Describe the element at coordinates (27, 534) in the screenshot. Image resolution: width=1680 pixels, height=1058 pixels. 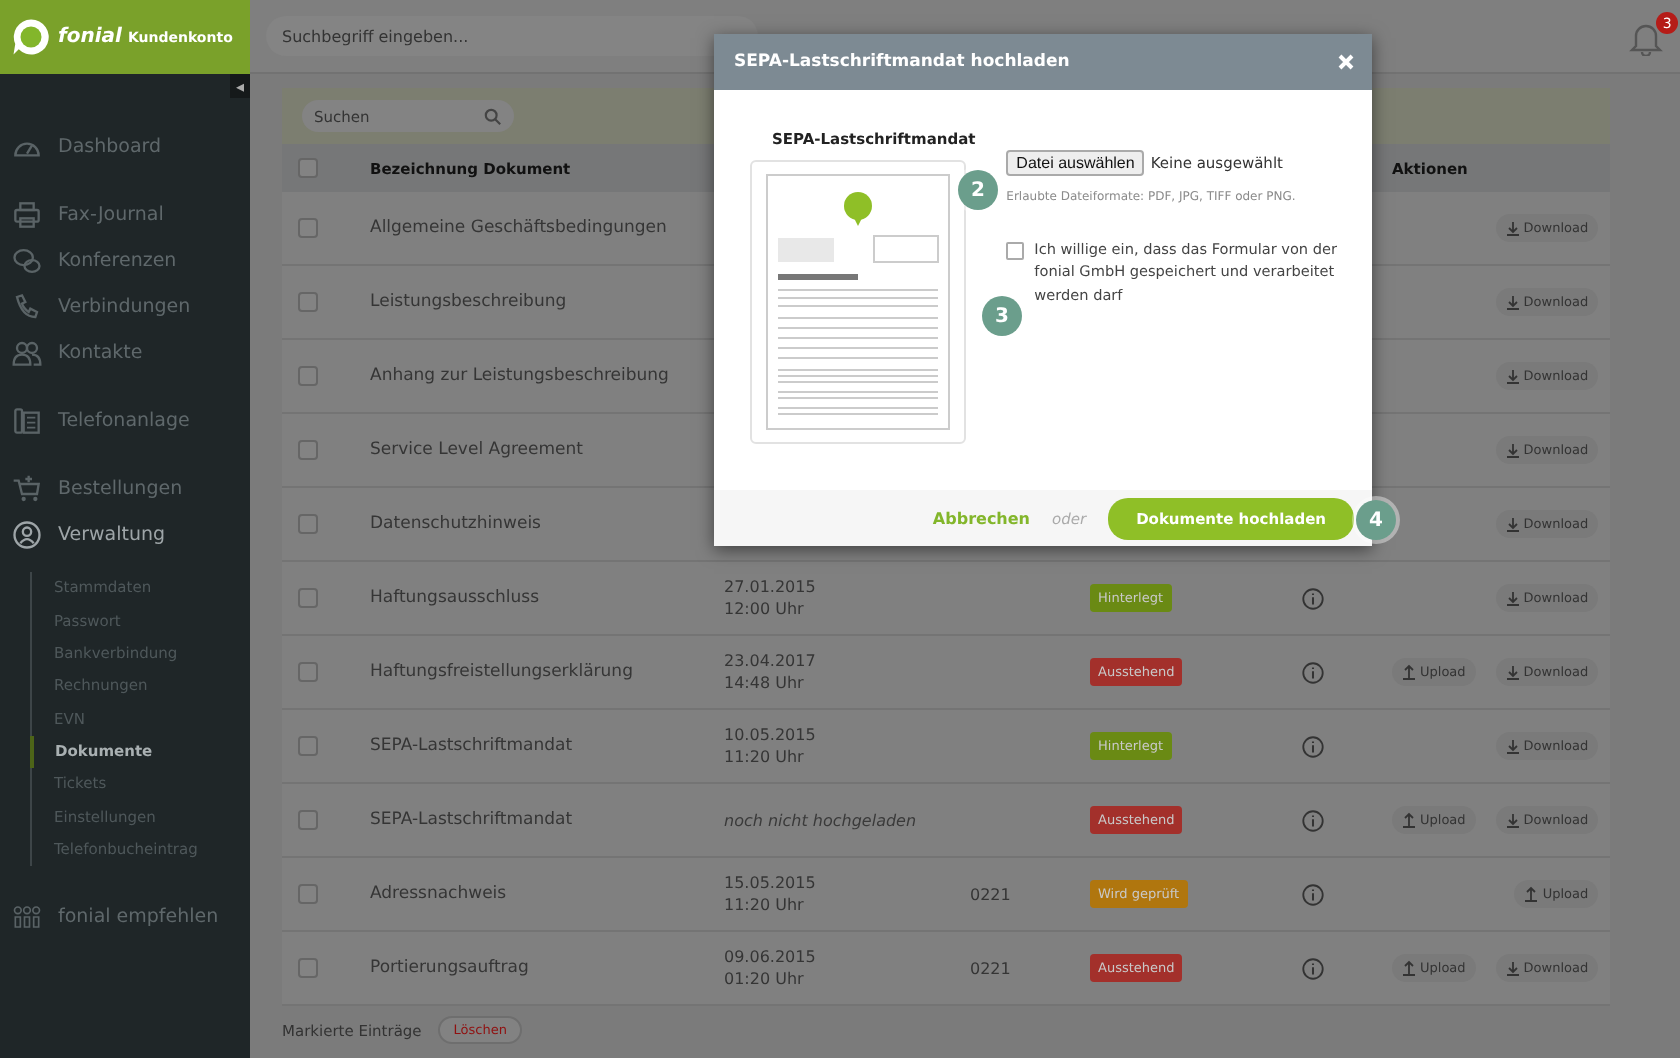
I see `person-circle-icon` at that location.